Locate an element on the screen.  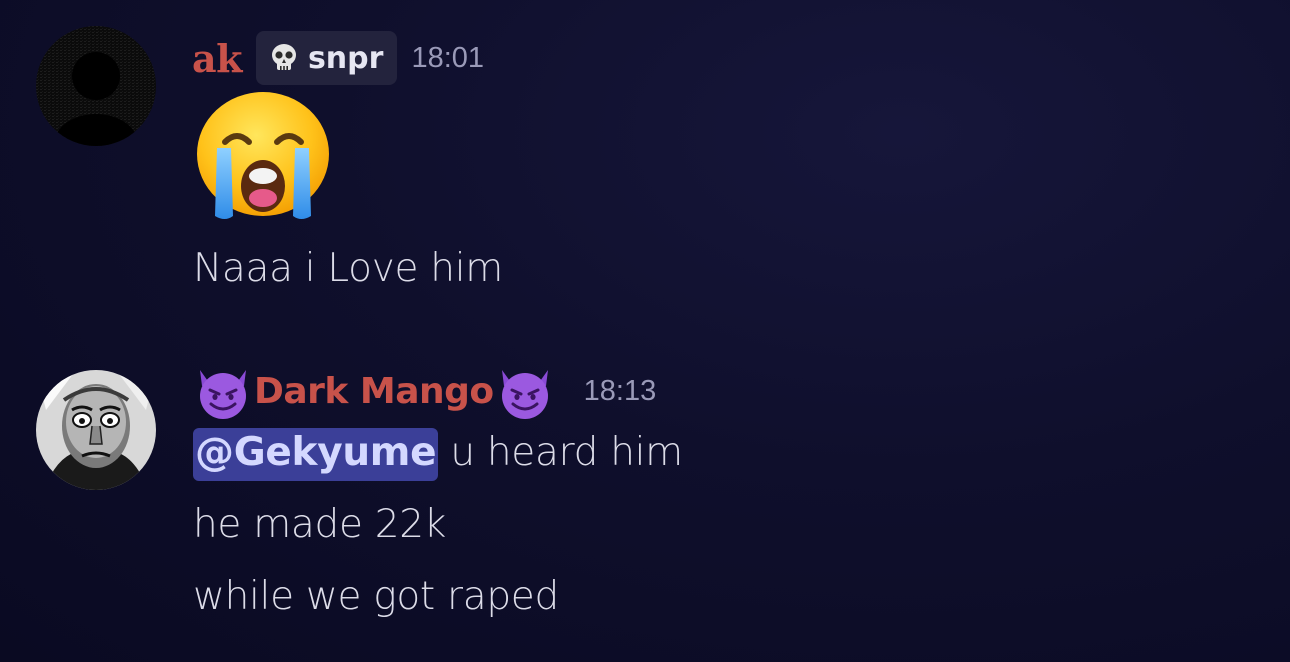
message-header: Dark Mango 18:13 is located at coordinates (424, 391).